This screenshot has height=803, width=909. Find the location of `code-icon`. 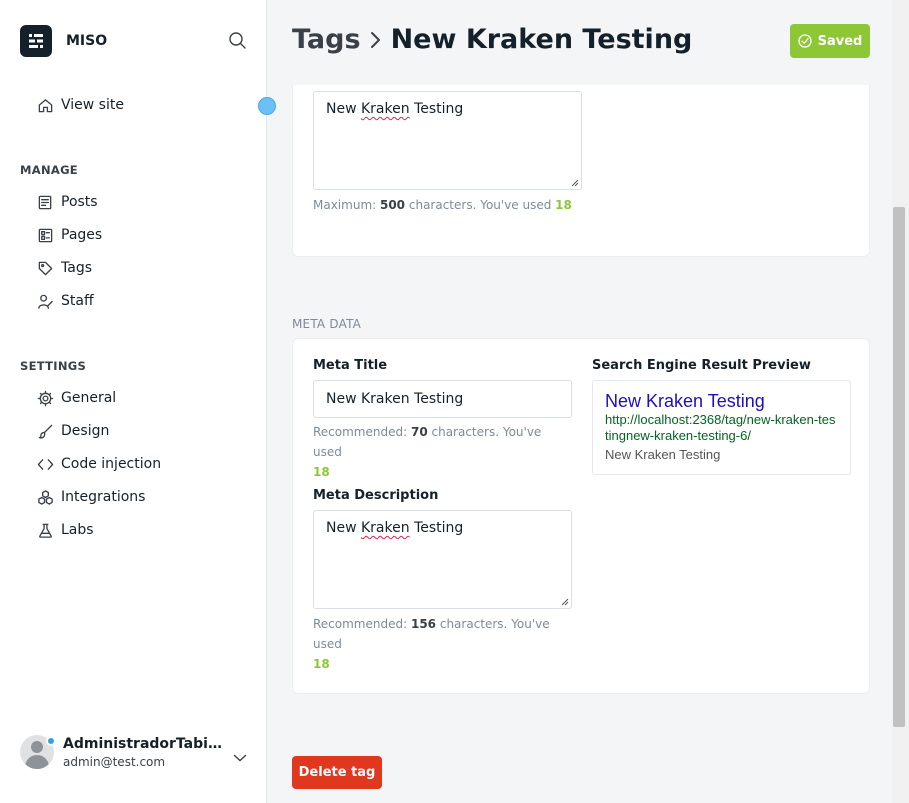

code-icon is located at coordinates (45, 464).